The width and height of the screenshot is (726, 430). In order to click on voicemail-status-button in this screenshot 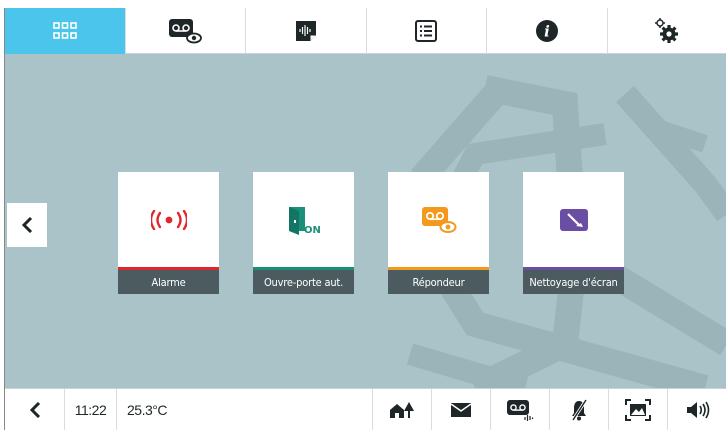, I will do `click(520, 409)`.